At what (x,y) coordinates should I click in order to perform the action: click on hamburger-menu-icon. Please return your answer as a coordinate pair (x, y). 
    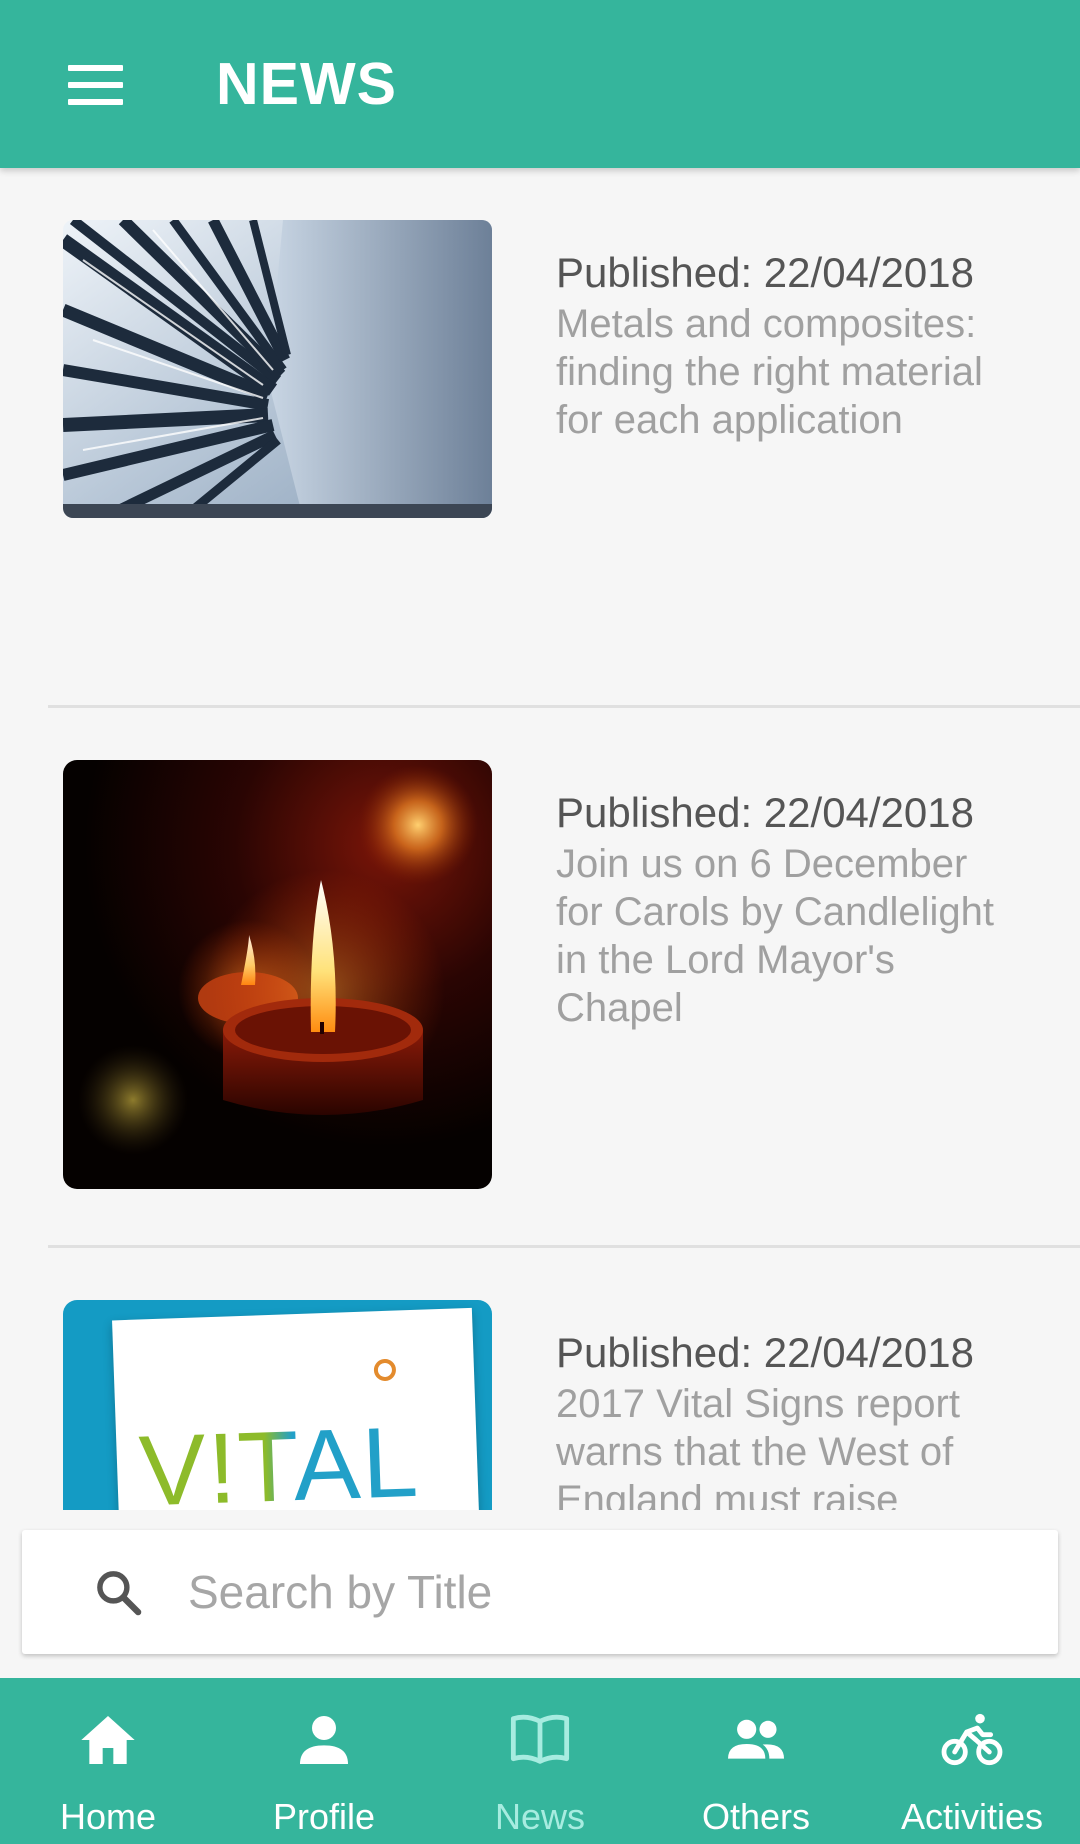
    Looking at the image, I should click on (95, 68).